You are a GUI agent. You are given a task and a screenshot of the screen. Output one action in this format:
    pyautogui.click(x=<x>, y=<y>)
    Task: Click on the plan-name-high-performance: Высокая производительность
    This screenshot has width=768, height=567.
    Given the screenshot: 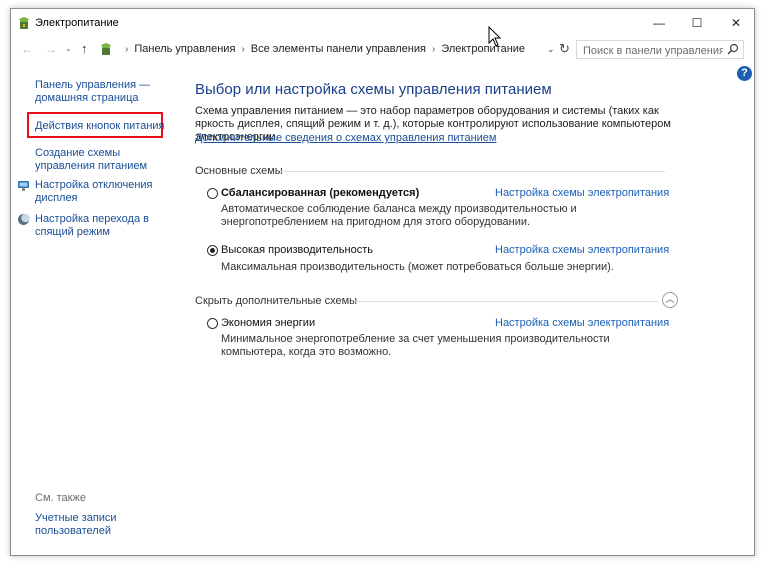 What is the action you would take?
    pyautogui.click(x=297, y=250)
    